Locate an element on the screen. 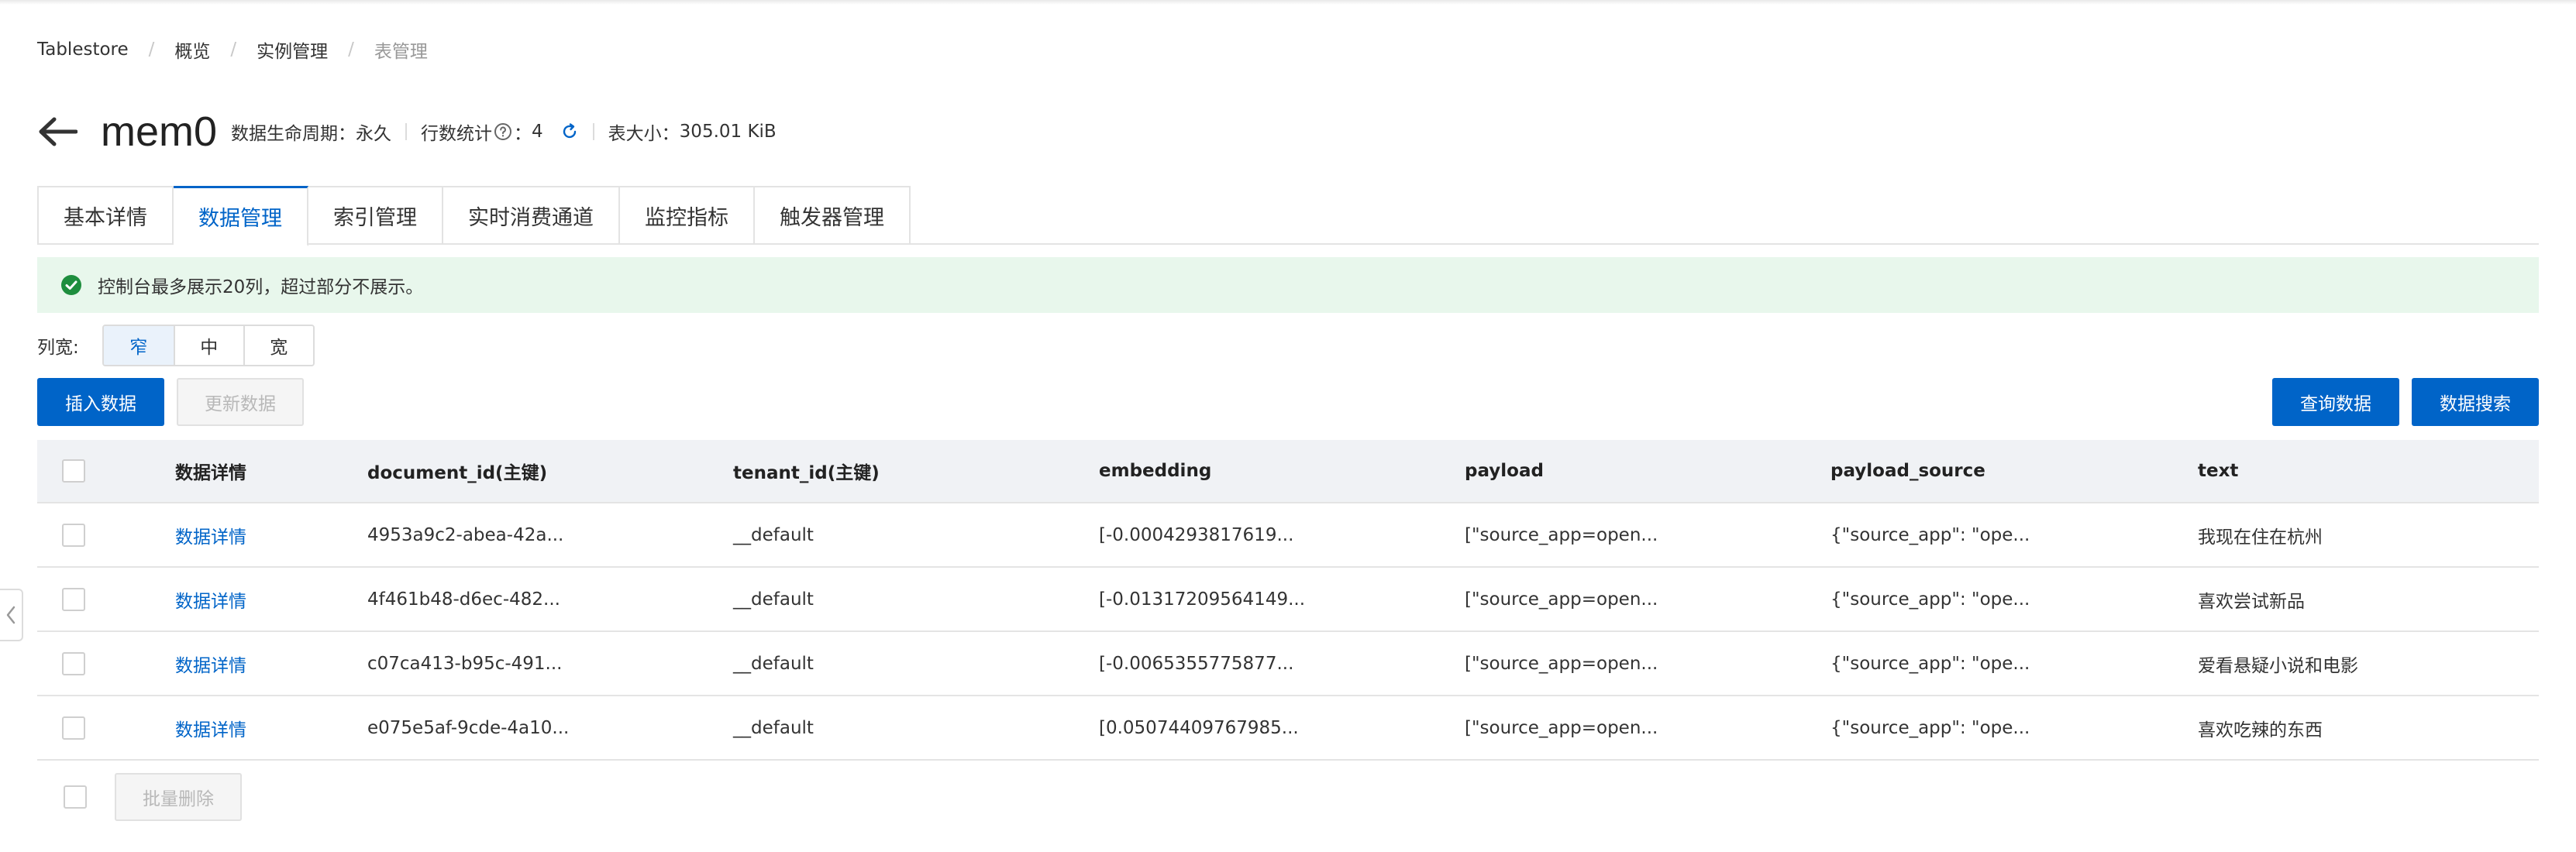  column-header: embedding is located at coordinates (1155, 471).